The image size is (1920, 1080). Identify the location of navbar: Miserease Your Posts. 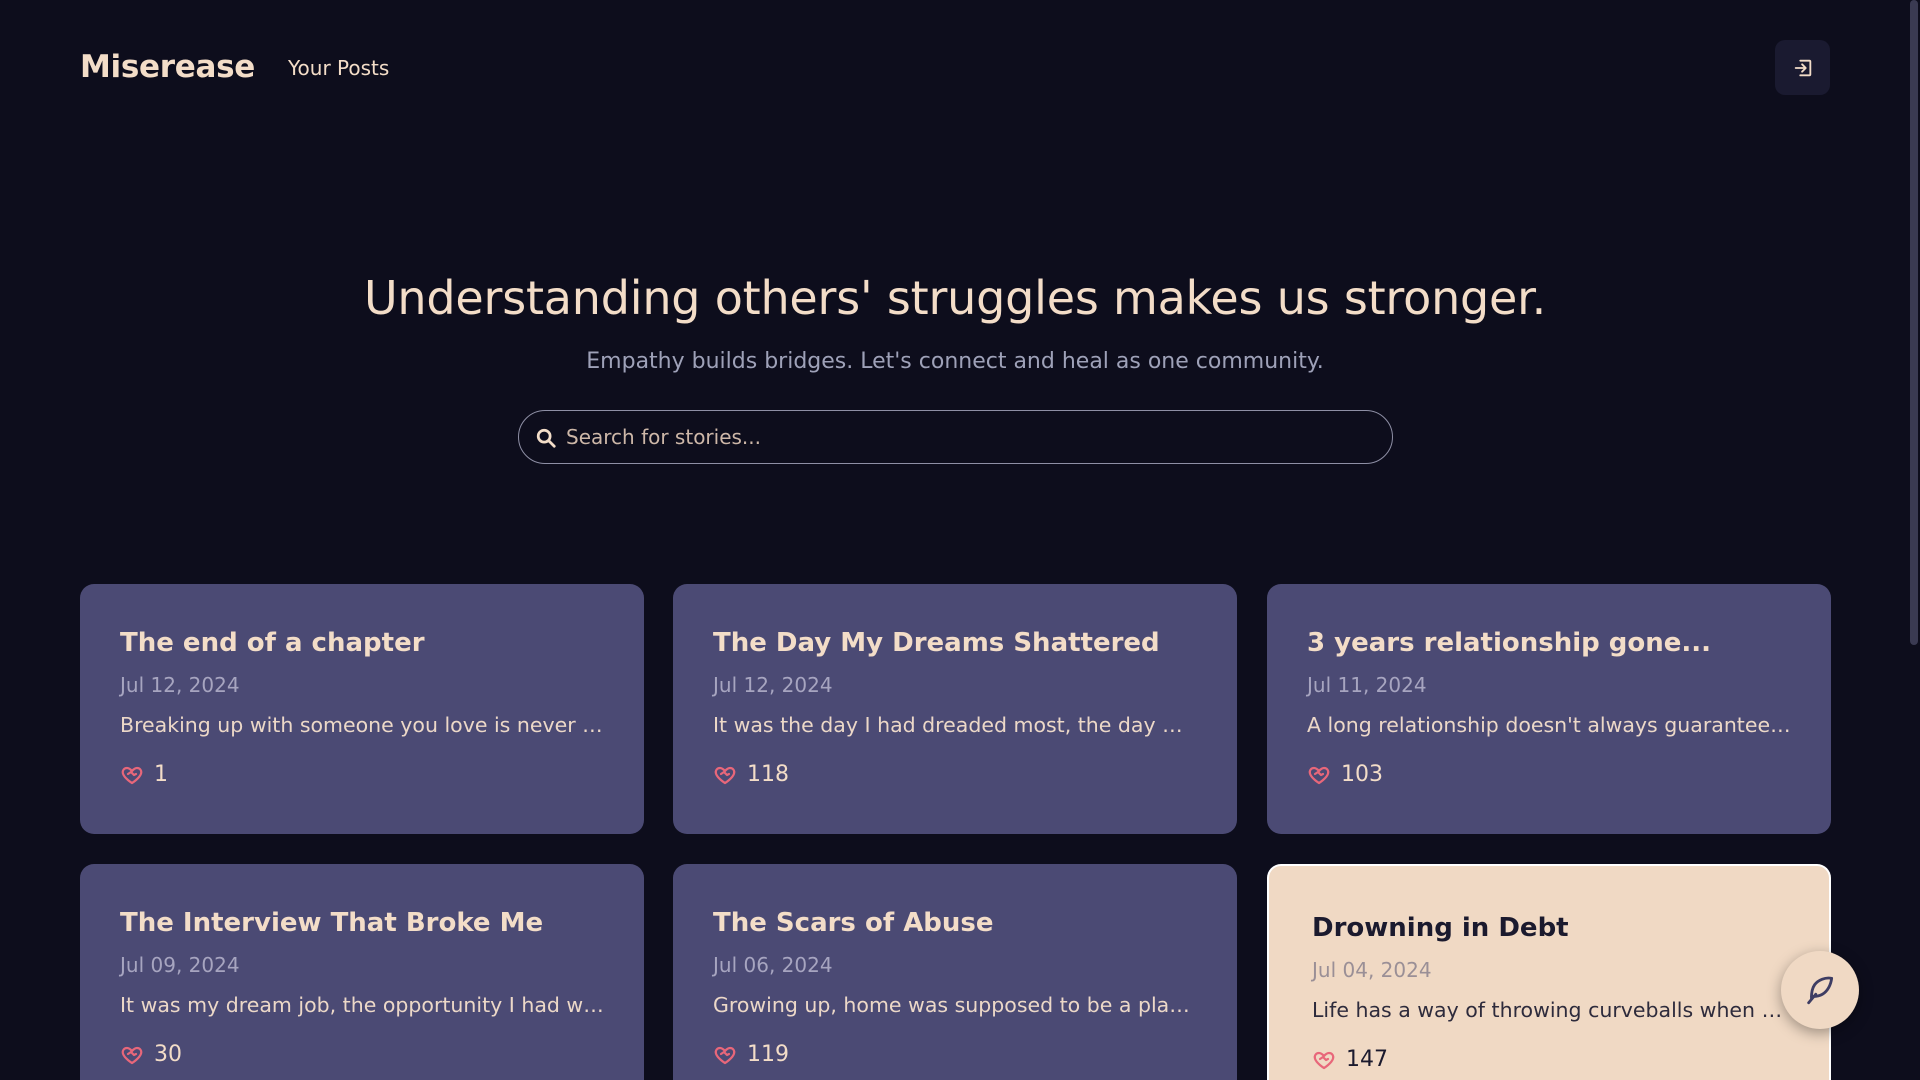
(960, 68).